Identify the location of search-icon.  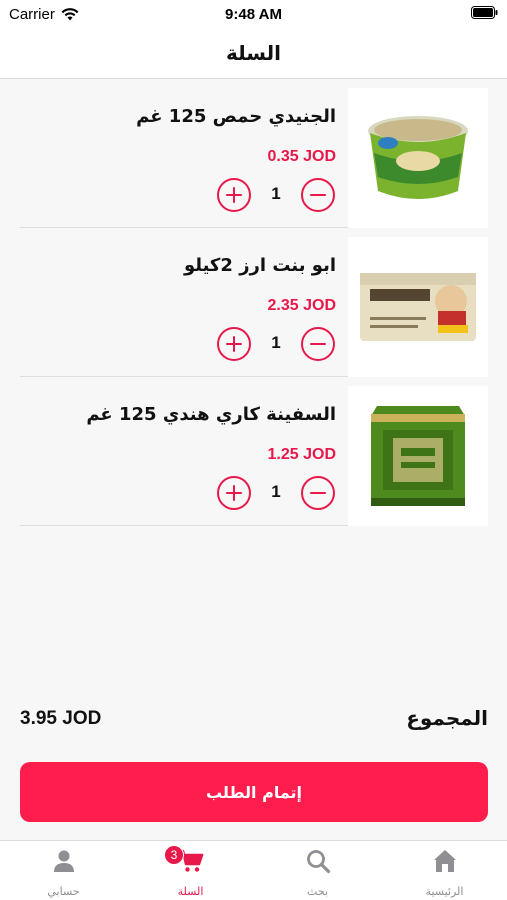
(318, 862).